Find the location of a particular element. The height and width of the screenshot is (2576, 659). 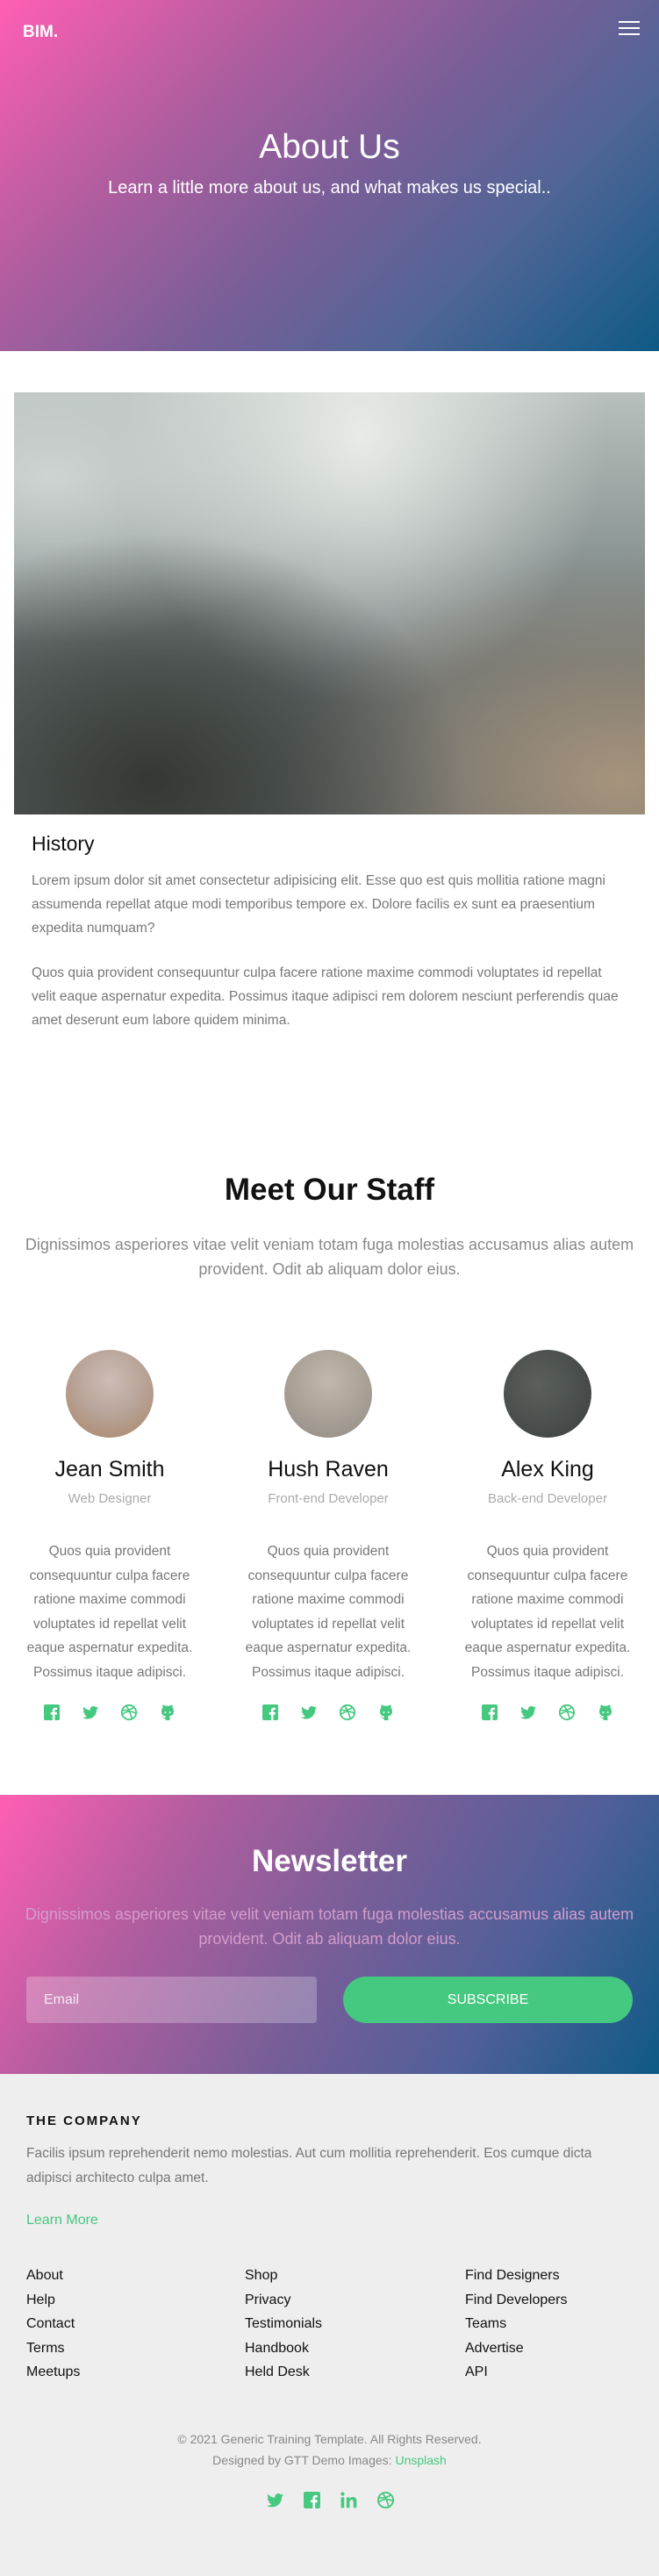

footer-link: Advertise is located at coordinates (494, 2348).